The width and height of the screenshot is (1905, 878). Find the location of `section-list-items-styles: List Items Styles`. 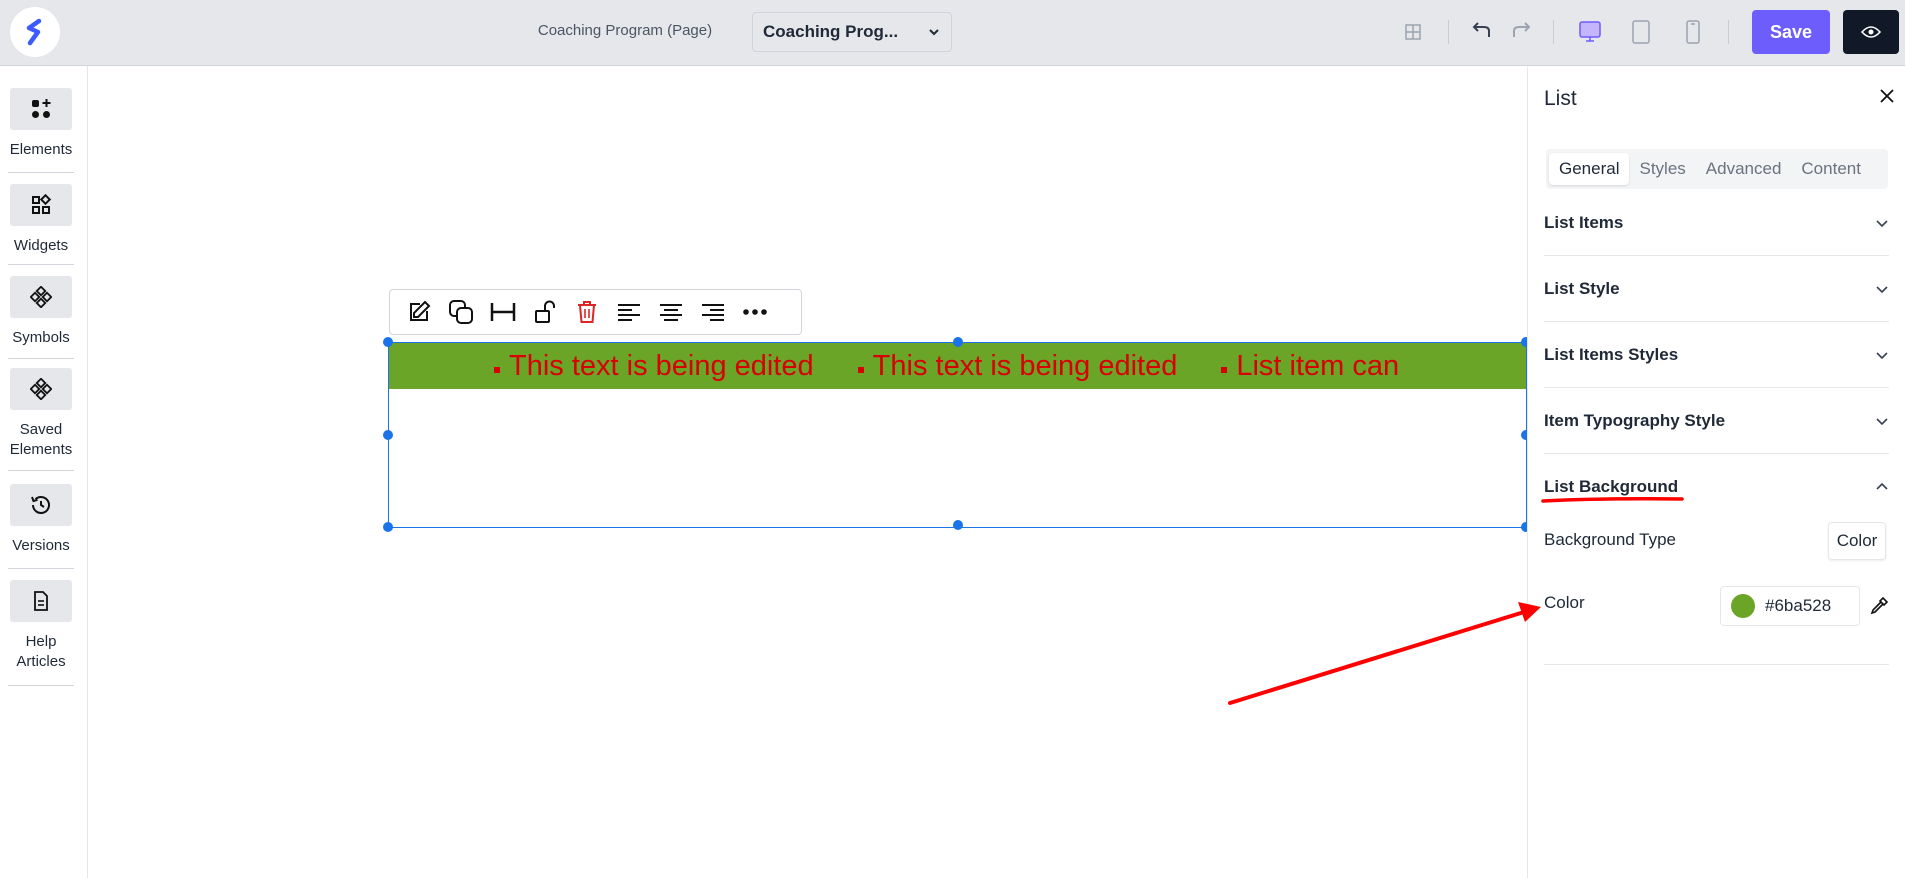

section-list-items-styles: List Items Styles is located at coordinates (1716, 355).